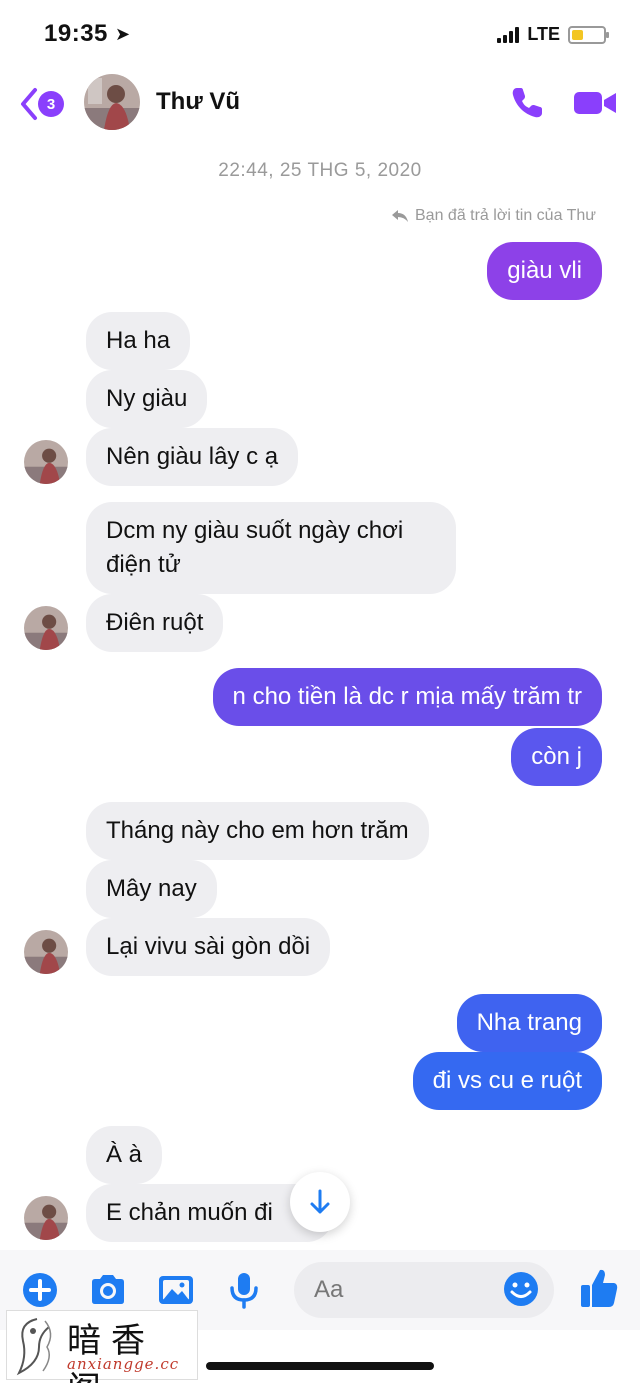 The height and width of the screenshot is (1383, 640). What do you see at coordinates (556, 757) in the screenshot?
I see `message-bubble-outgoing: còn j` at bounding box center [556, 757].